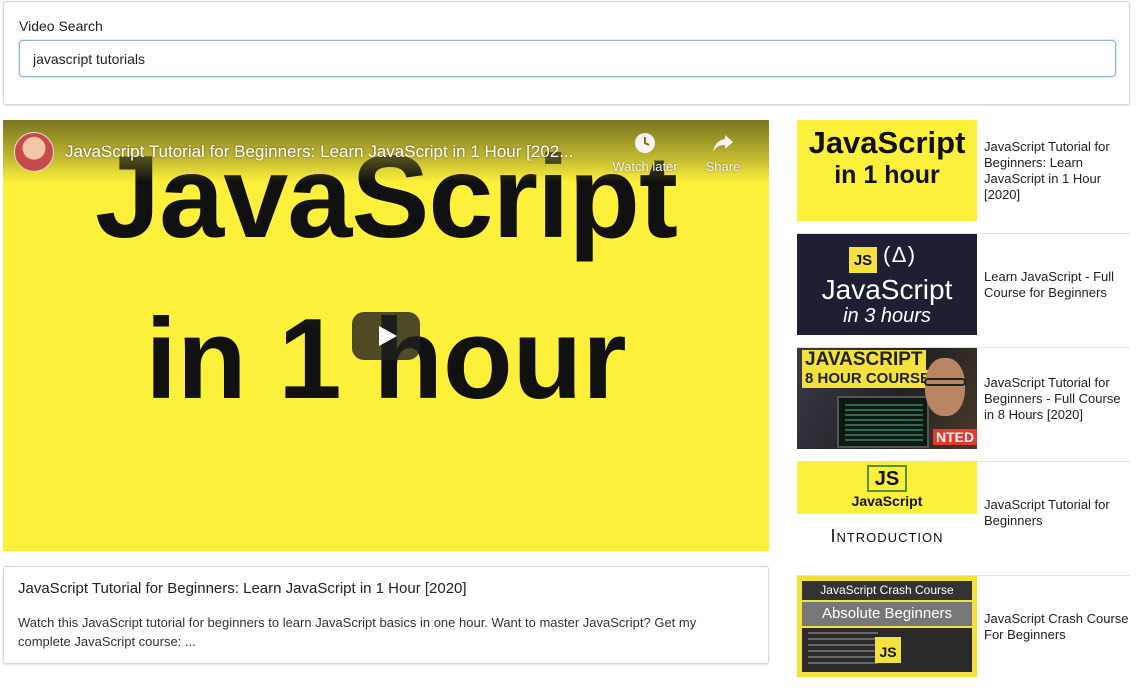  I want to click on video-thumbnail: JavaScript in 1 hour, so click(887, 170).